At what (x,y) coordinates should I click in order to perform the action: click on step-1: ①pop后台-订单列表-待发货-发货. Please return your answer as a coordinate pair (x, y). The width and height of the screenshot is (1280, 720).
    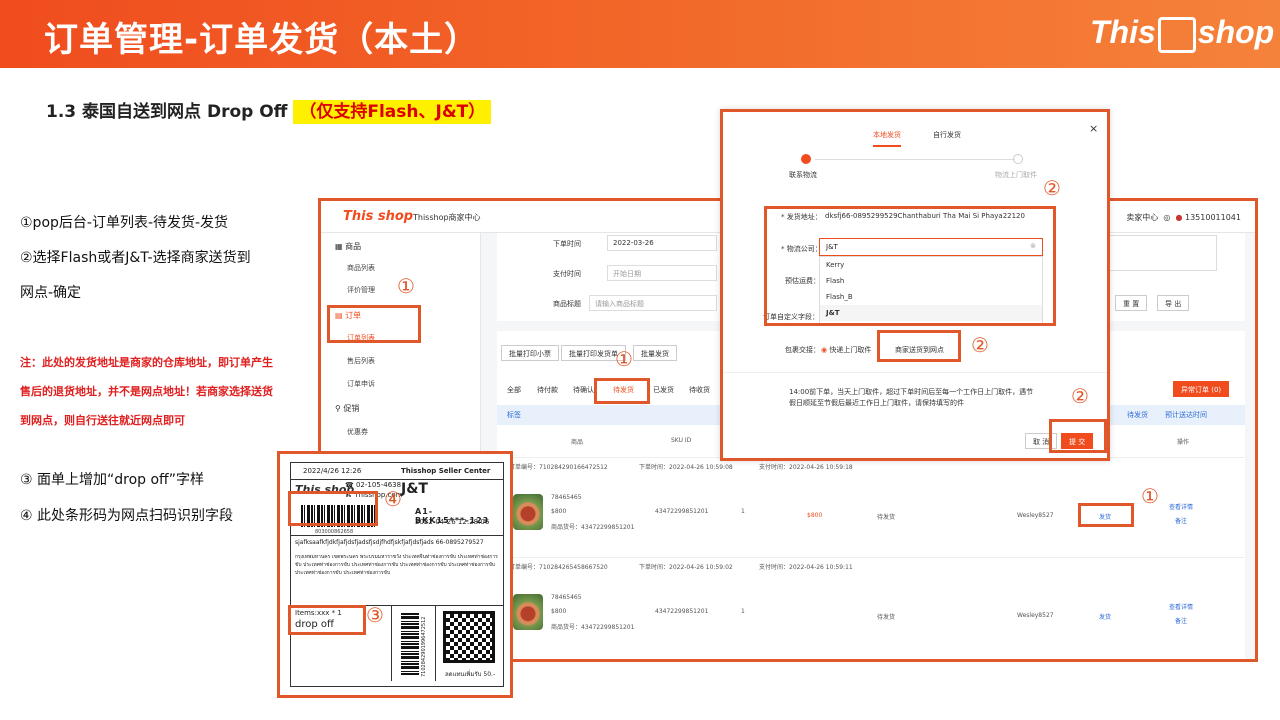
    Looking at the image, I should click on (124, 223).